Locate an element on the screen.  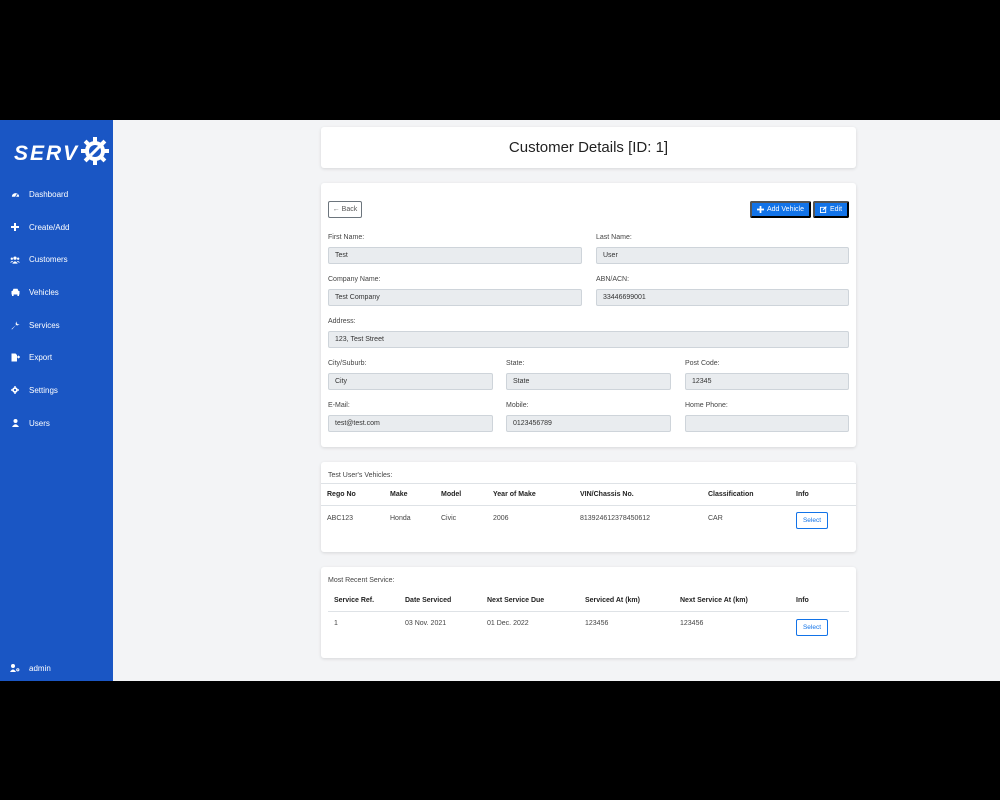
car-icon is located at coordinates (15, 292).